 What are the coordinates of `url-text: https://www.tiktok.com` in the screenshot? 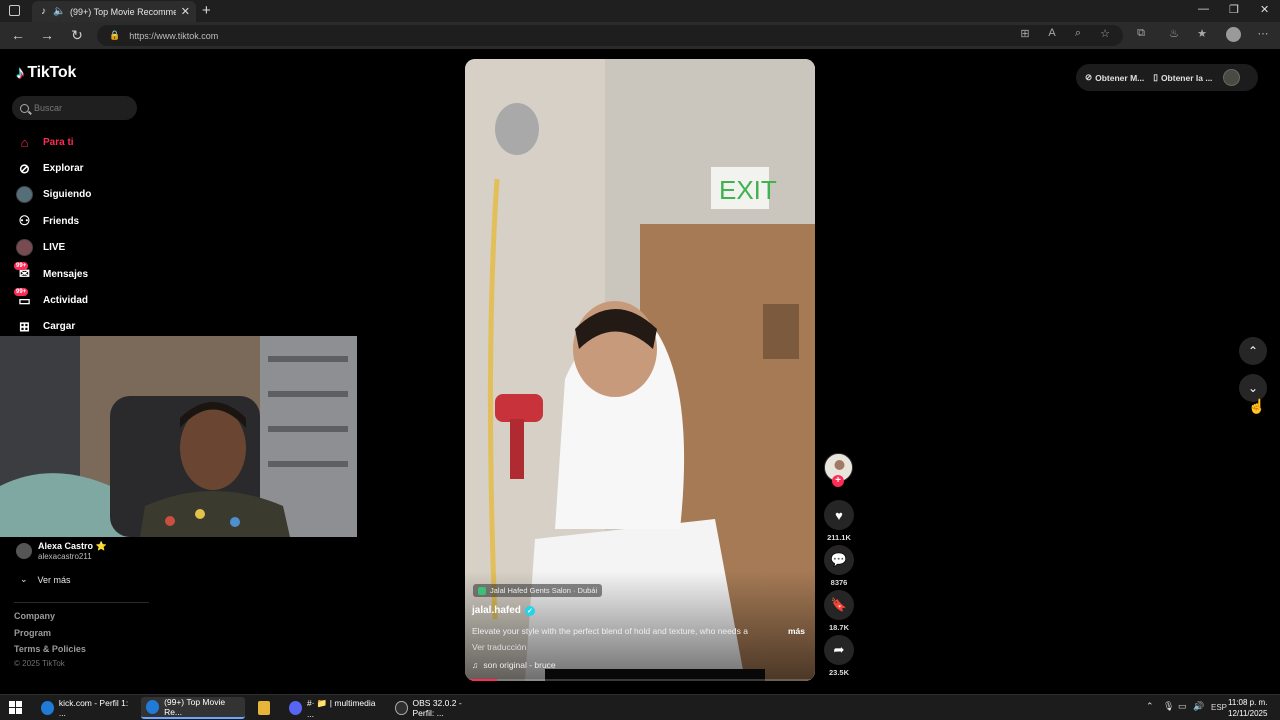 It's located at (174, 35).